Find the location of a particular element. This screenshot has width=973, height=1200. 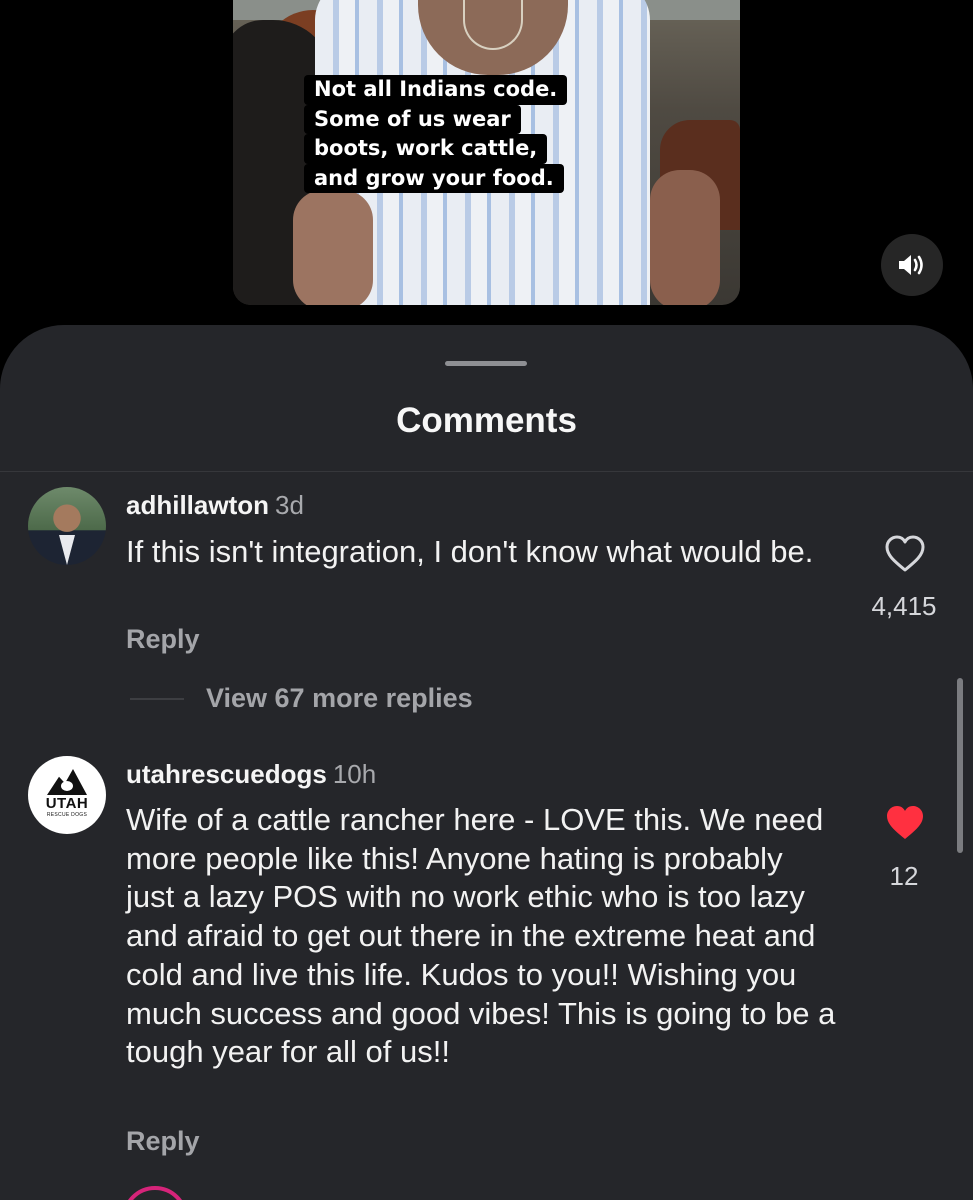

avatar is located at coordinates (67, 526).